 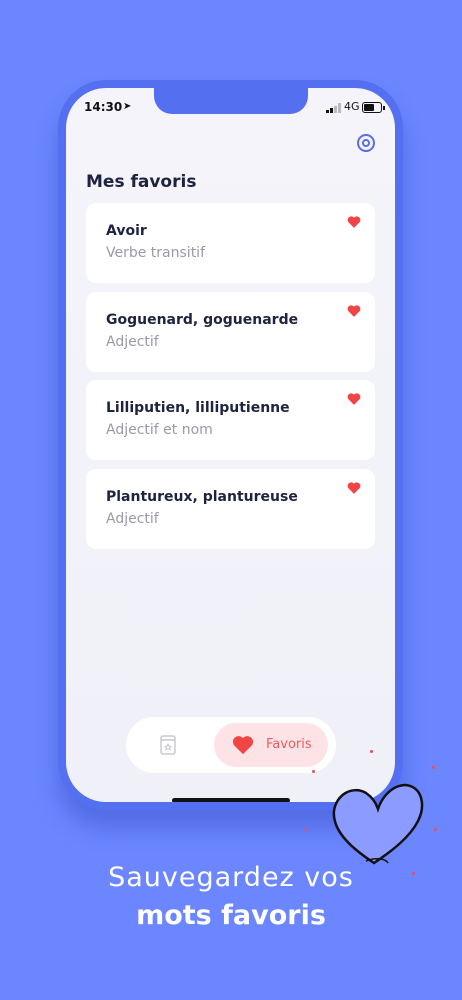 I want to click on page-title: Mes favoris, so click(x=141, y=182).